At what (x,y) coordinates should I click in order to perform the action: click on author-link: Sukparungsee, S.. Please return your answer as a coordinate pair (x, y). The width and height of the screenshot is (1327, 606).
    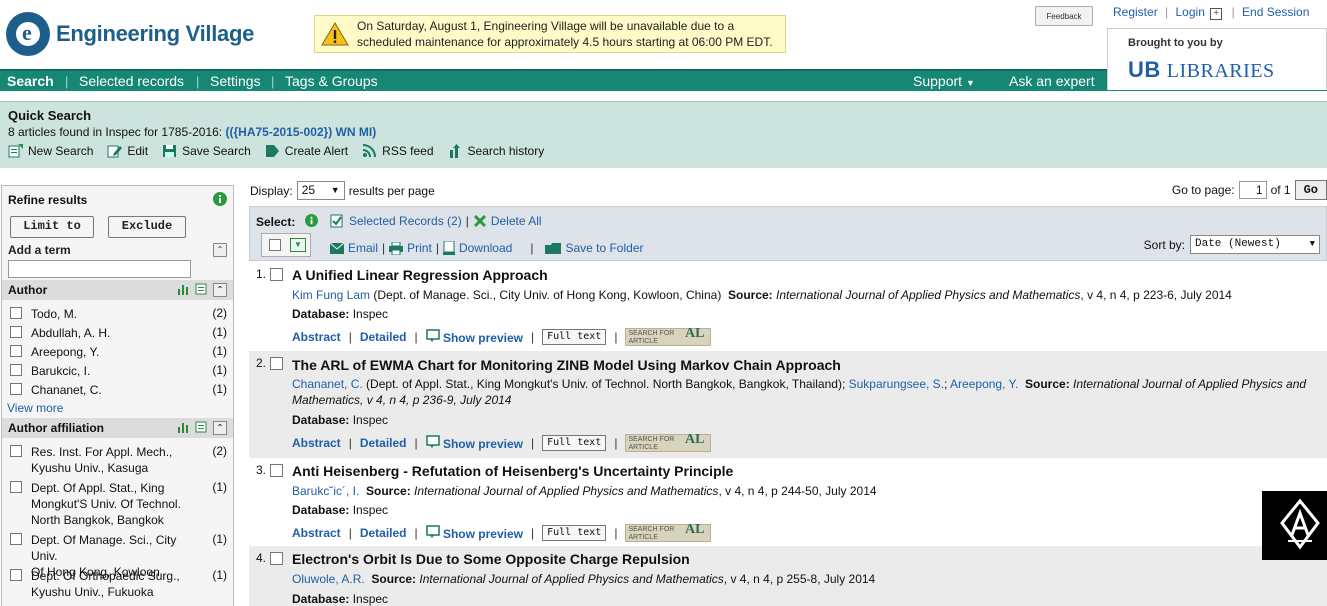
    Looking at the image, I should click on (896, 384).